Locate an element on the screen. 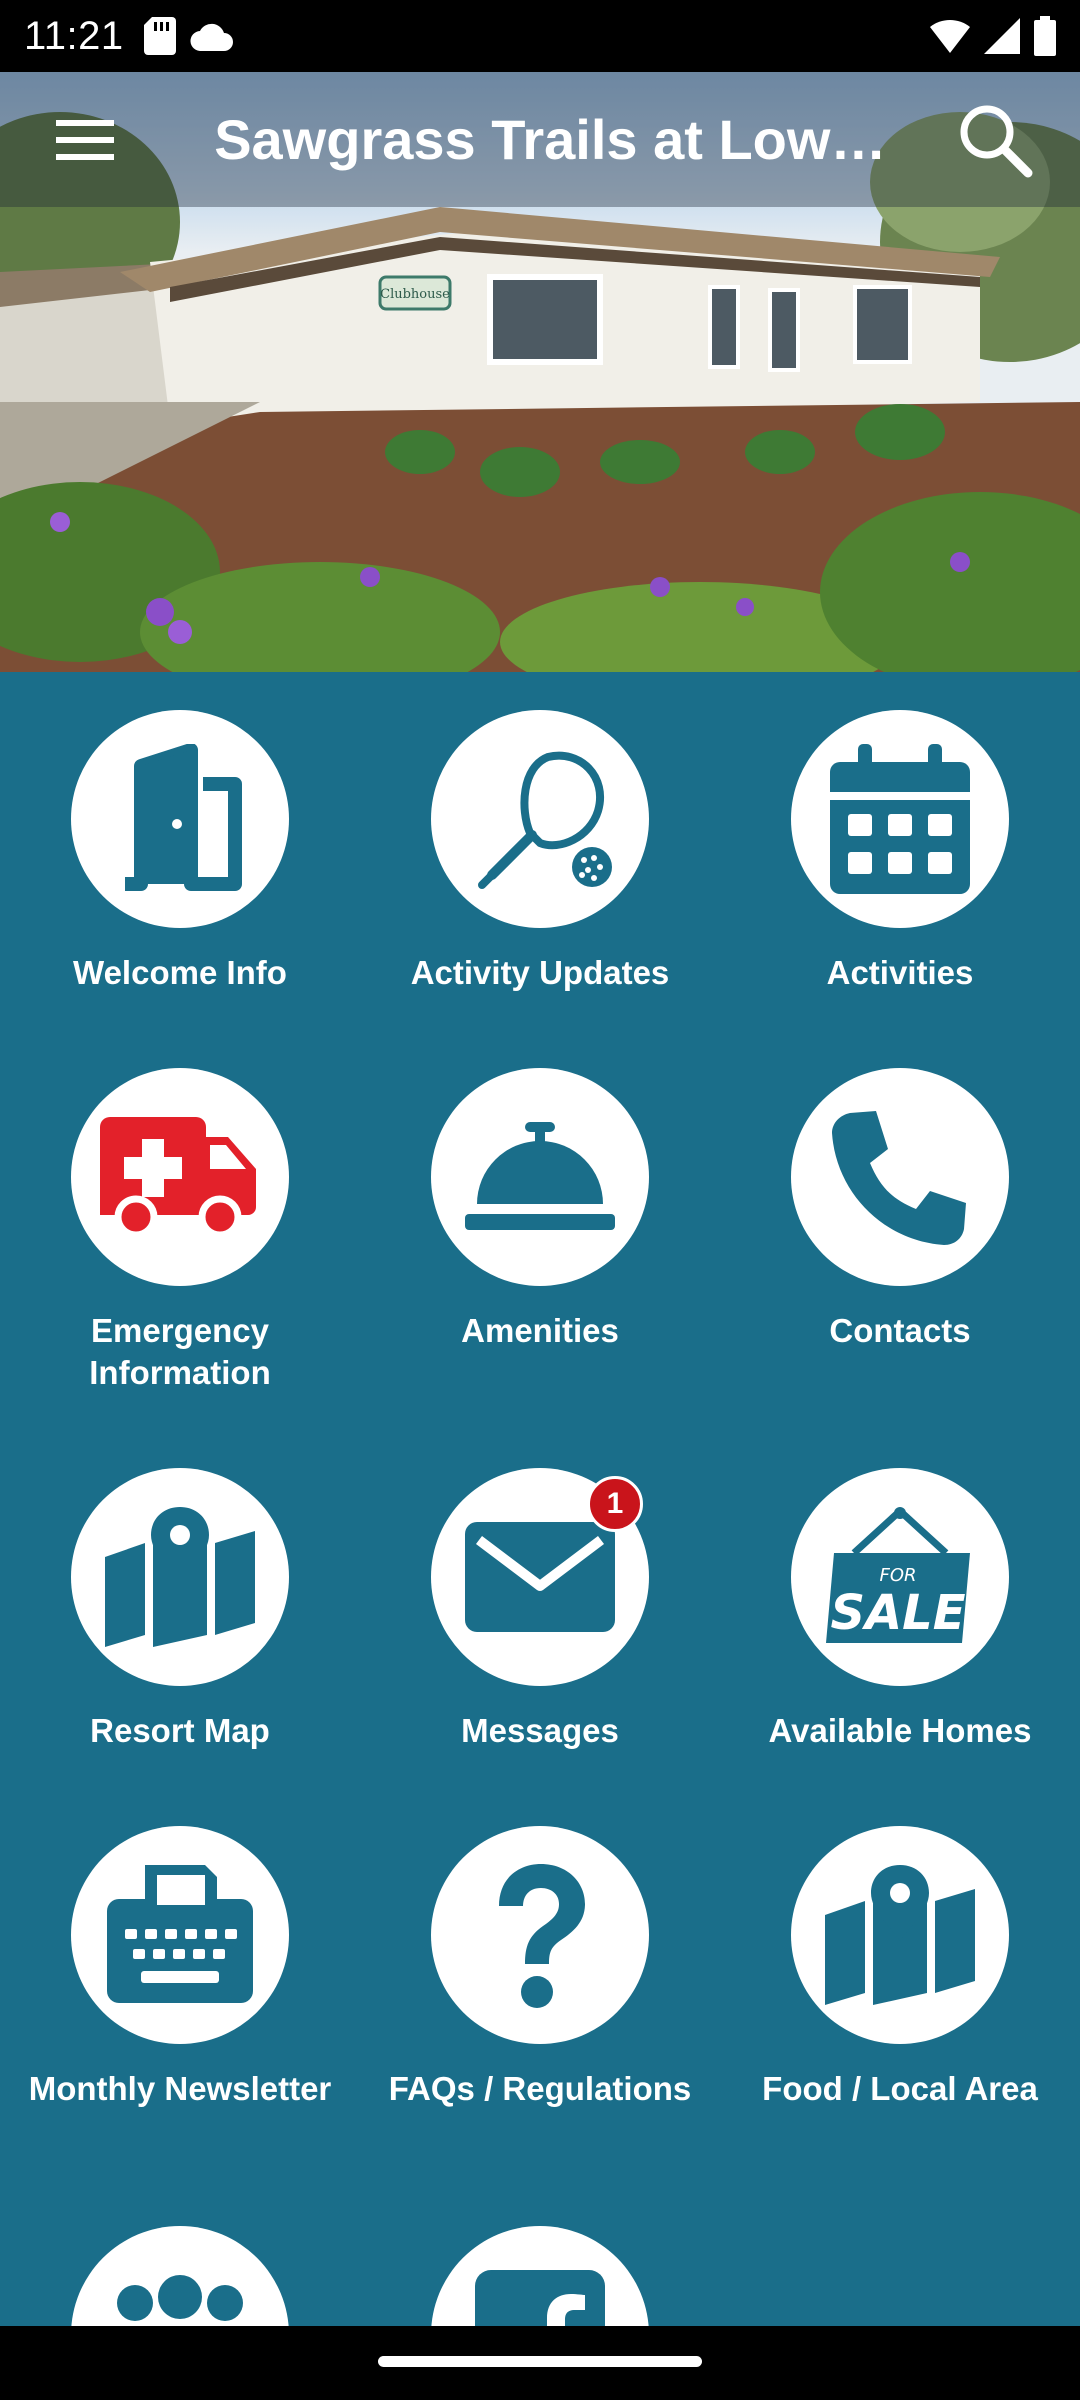  envelope-icon is located at coordinates (540, 1577).